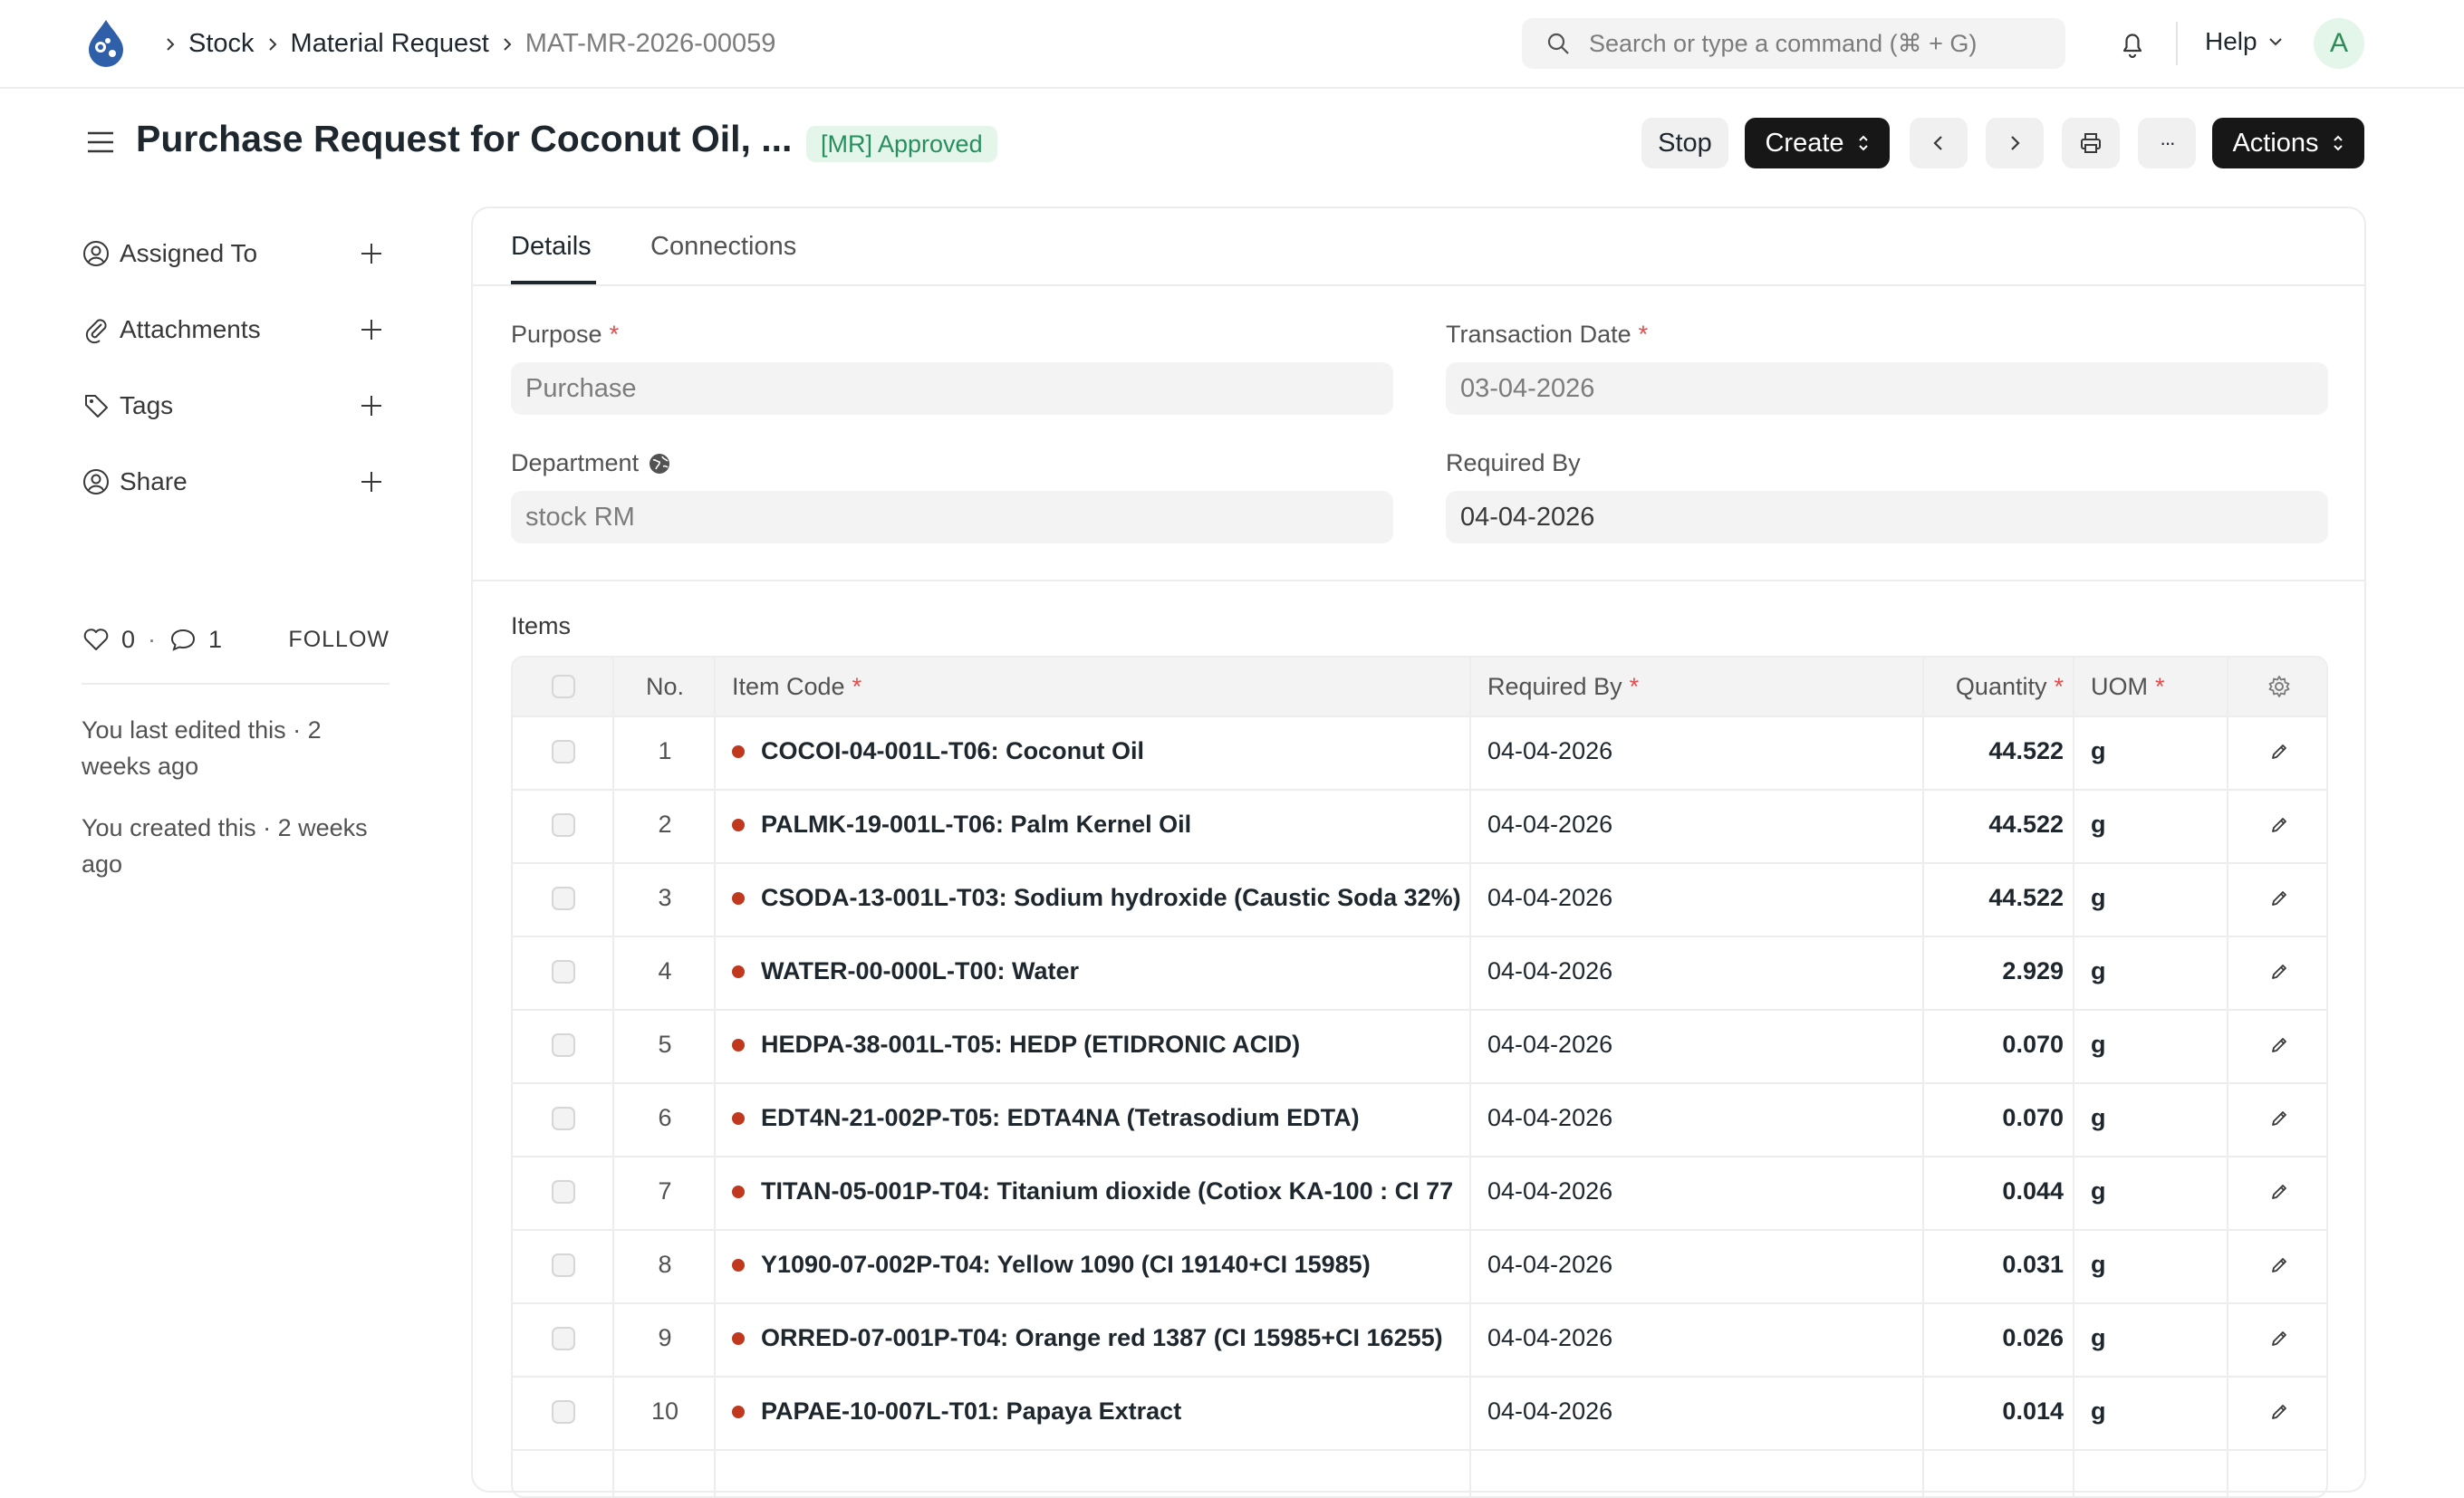  Describe the element at coordinates (1999, 1265) in the screenshot. I see `quantity-cell: 0.031` at that location.